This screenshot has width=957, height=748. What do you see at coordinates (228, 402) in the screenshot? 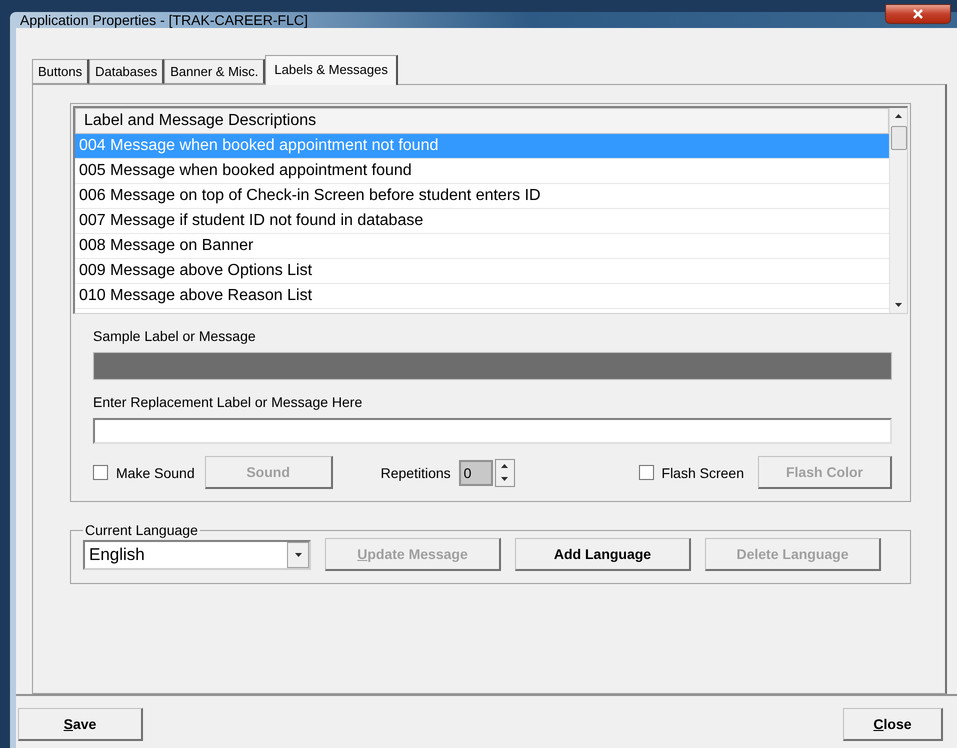
I see `replacement-label: Enter Replacement Label or Message Here` at bounding box center [228, 402].